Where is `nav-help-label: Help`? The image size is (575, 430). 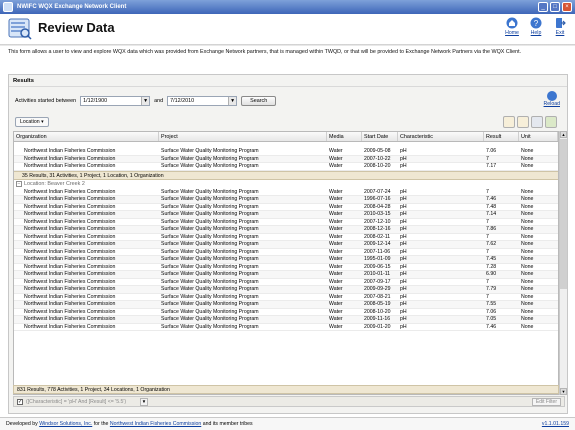
nav-help-label: Help is located at coordinates (536, 33).